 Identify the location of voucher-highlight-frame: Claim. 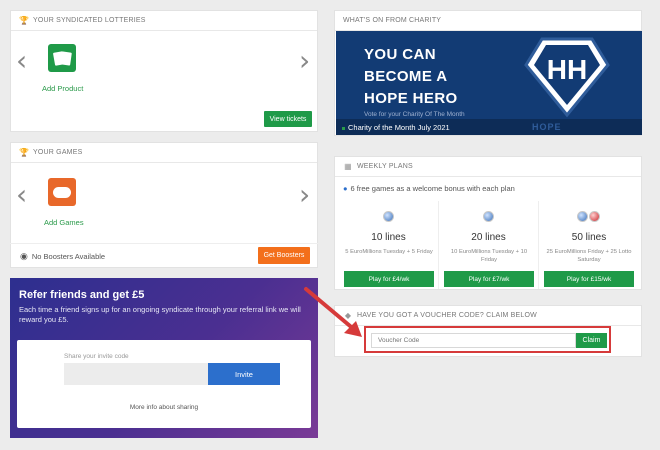
(487, 339).